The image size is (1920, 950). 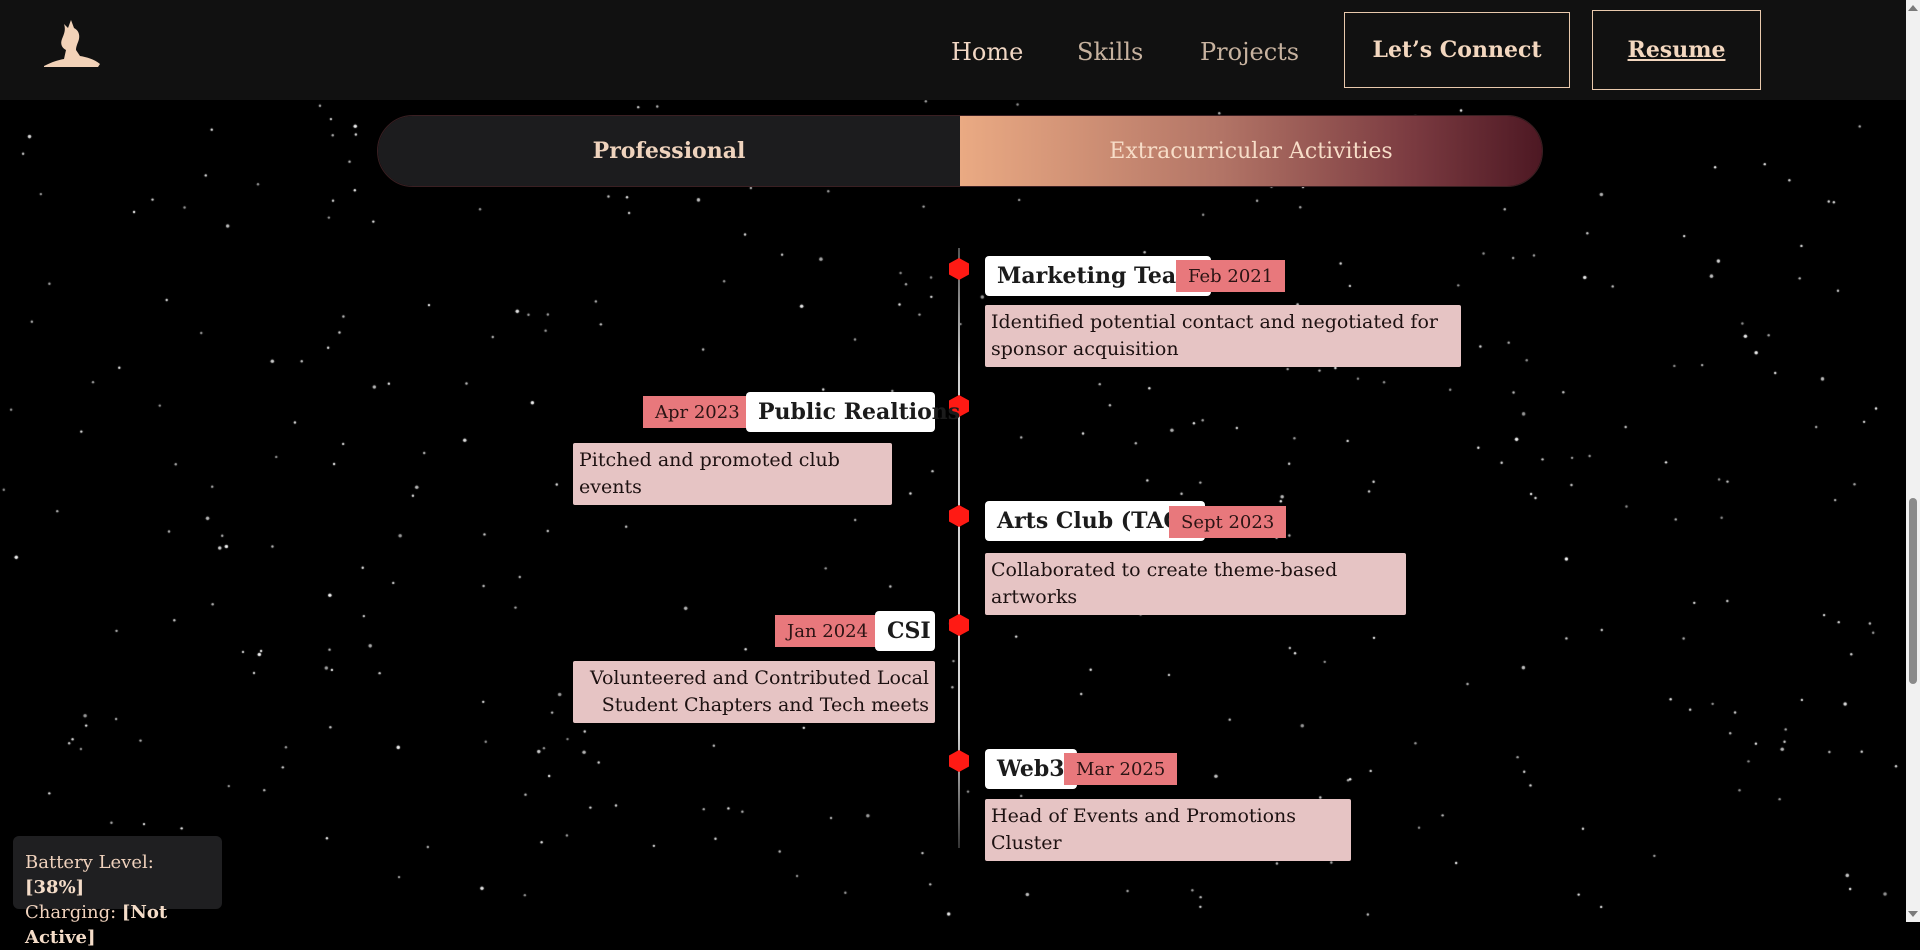 What do you see at coordinates (853, 412) in the screenshot?
I see `timeline-entry-title: Public Realtions` at bounding box center [853, 412].